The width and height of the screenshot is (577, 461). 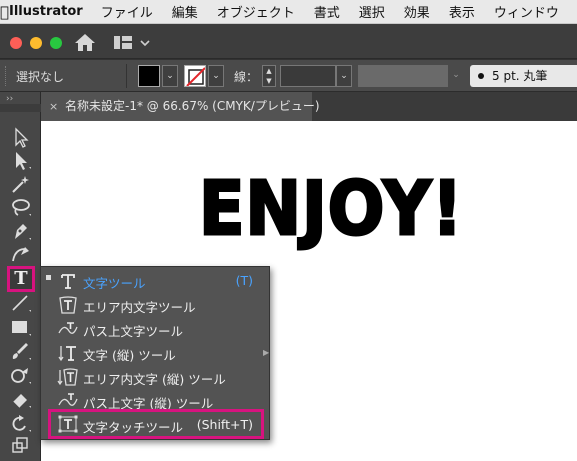 I want to click on menu-object: オブジェクト, so click(x=256, y=11).